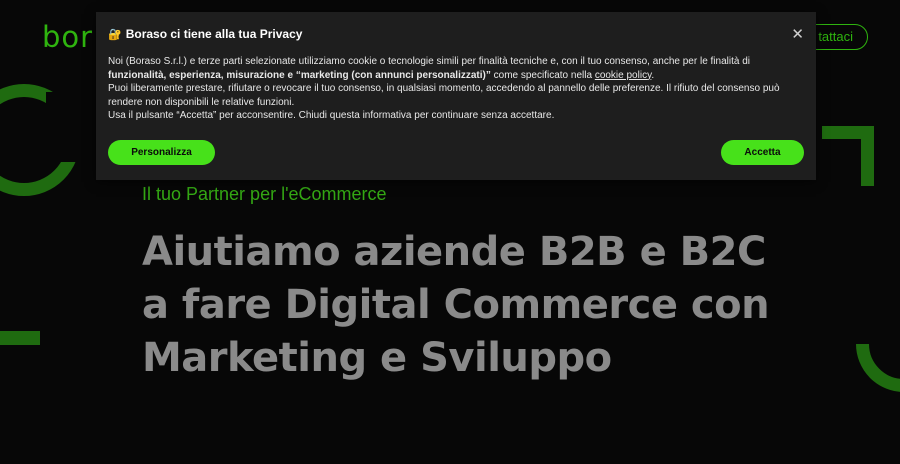  What do you see at coordinates (848, 156) in the screenshot?
I see `decorative-corner-right` at bounding box center [848, 156].